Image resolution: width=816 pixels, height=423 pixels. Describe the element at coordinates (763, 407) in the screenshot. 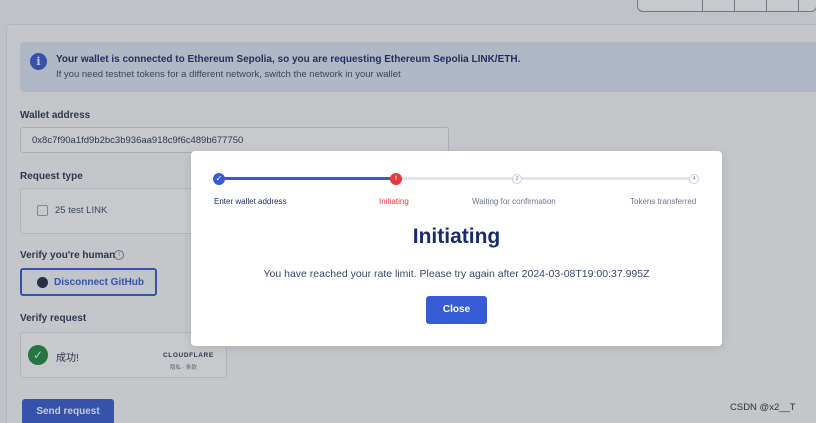

I see `watermark: CSDN @x2__T` at that location.